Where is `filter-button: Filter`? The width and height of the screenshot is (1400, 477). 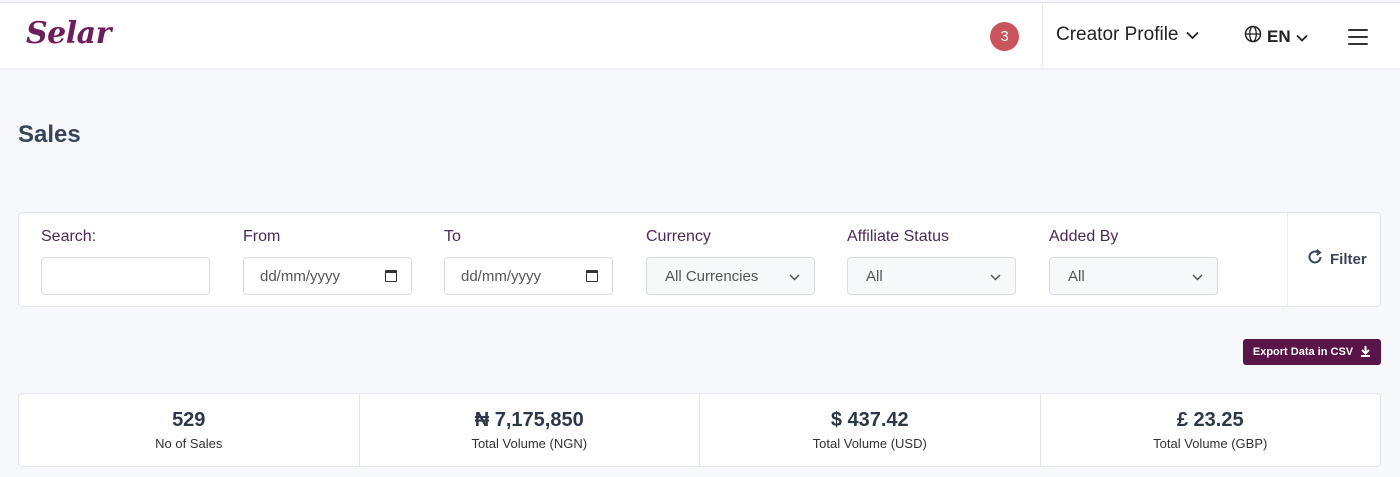
filter-button: Filter is located at coordinates (1337, 259).